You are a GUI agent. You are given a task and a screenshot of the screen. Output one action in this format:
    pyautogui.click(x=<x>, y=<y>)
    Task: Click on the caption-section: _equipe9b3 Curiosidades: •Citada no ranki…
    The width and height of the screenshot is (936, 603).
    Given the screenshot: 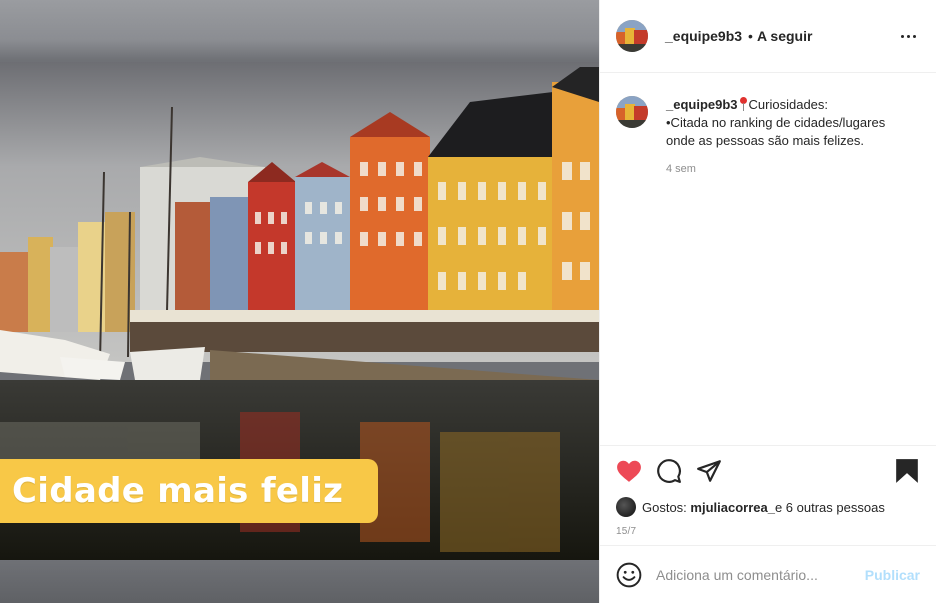 What is the action you would take?
    pyautogui.click(x=768, y=137)
    